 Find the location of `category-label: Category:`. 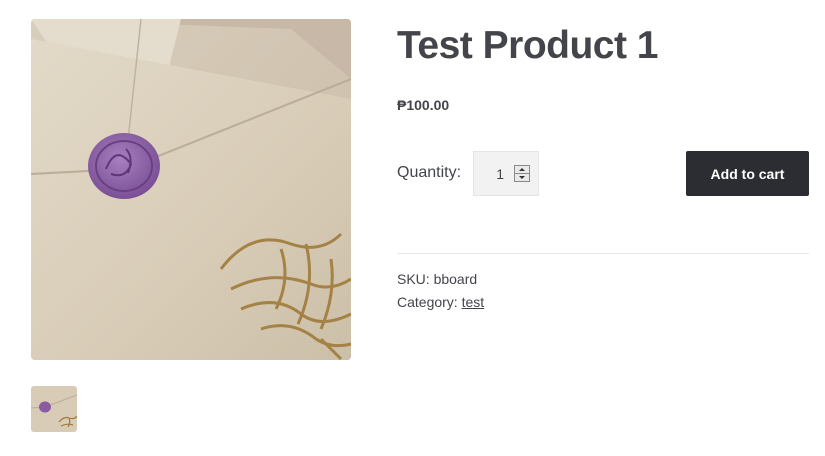

category-label: Category: is located at coordinates (427, 302).